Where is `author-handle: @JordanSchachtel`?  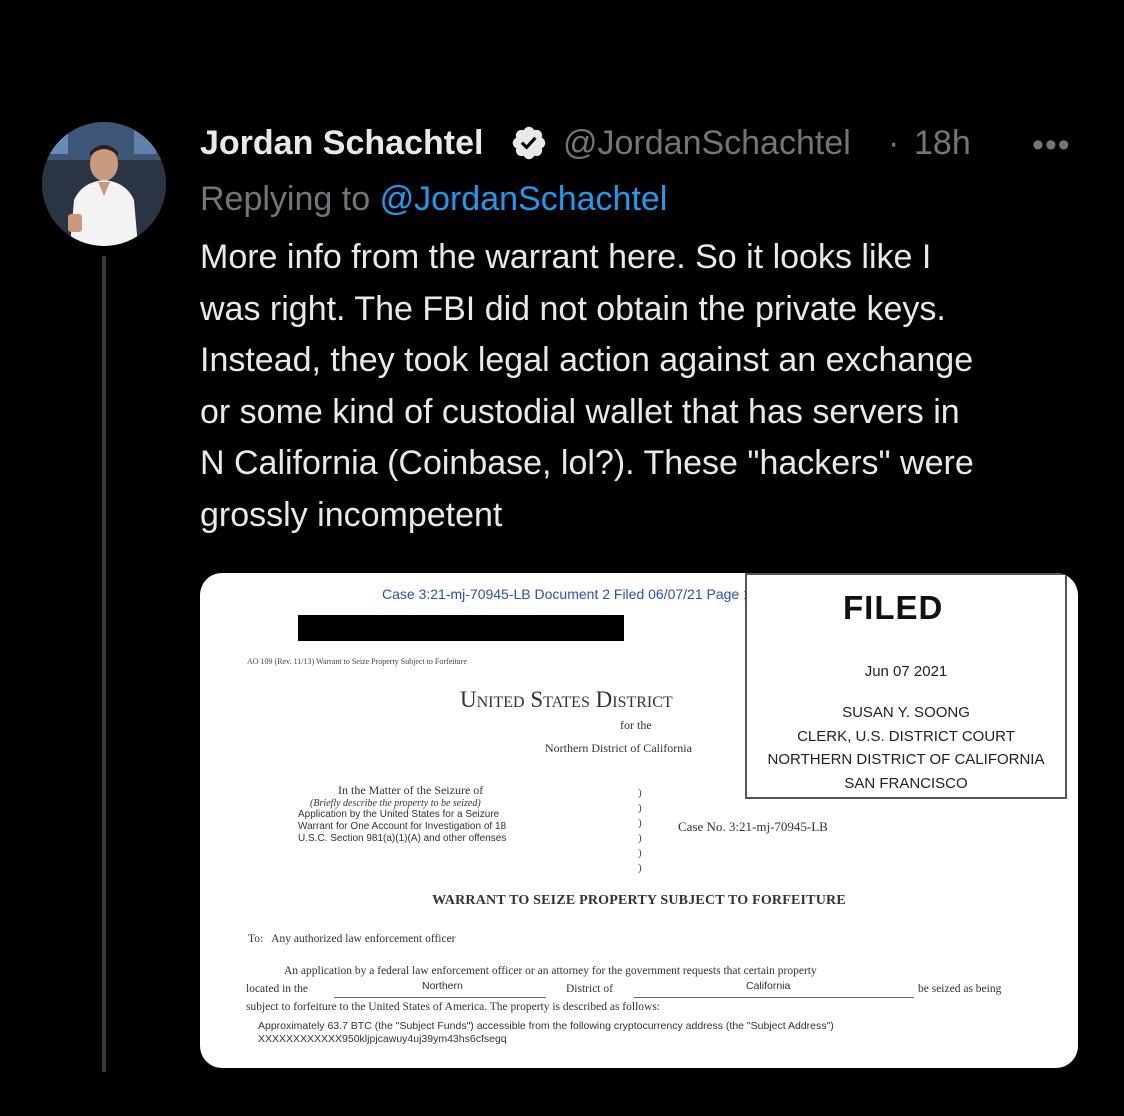
author-handle: @JordanSchachtel is located at coordinates (707, 143).